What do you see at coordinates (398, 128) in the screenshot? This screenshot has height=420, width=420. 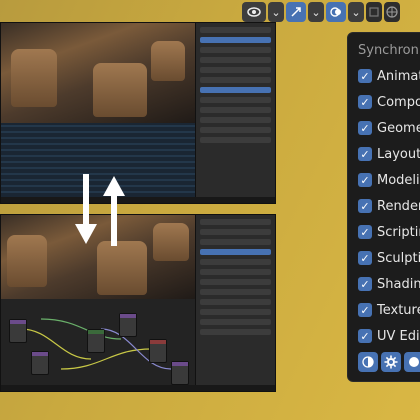 I see `sync-item-label: Geometry Nodes` at bounding box center [398, 128].